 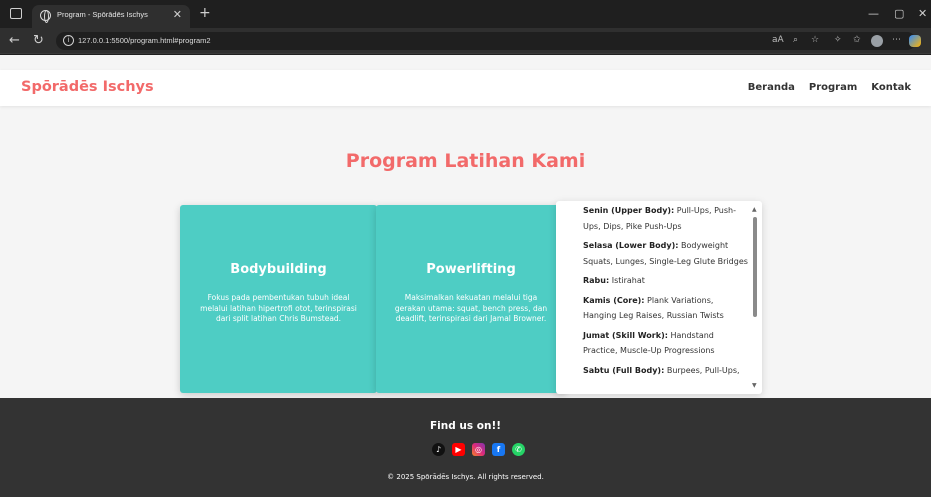 I want to click on brand-logo: Spōrādēs Ischys, so click(x=87, y=87).